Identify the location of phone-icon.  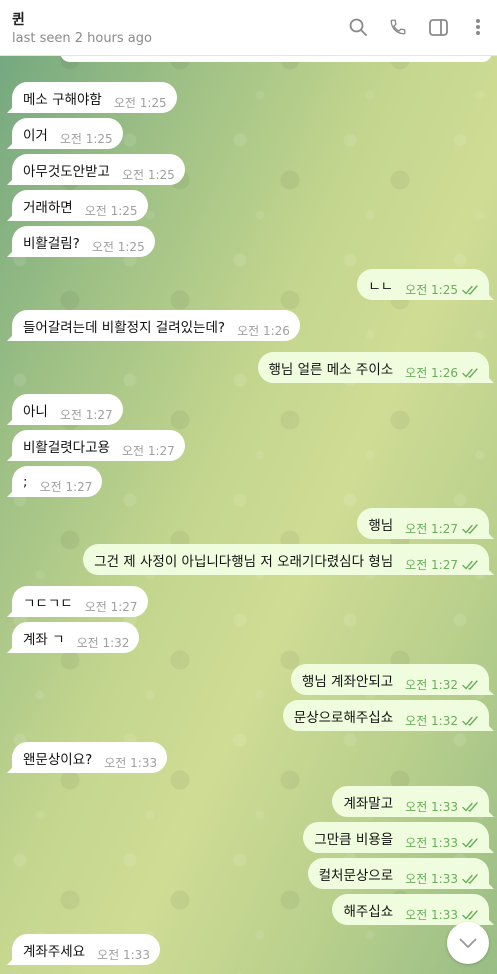
(398, 27).